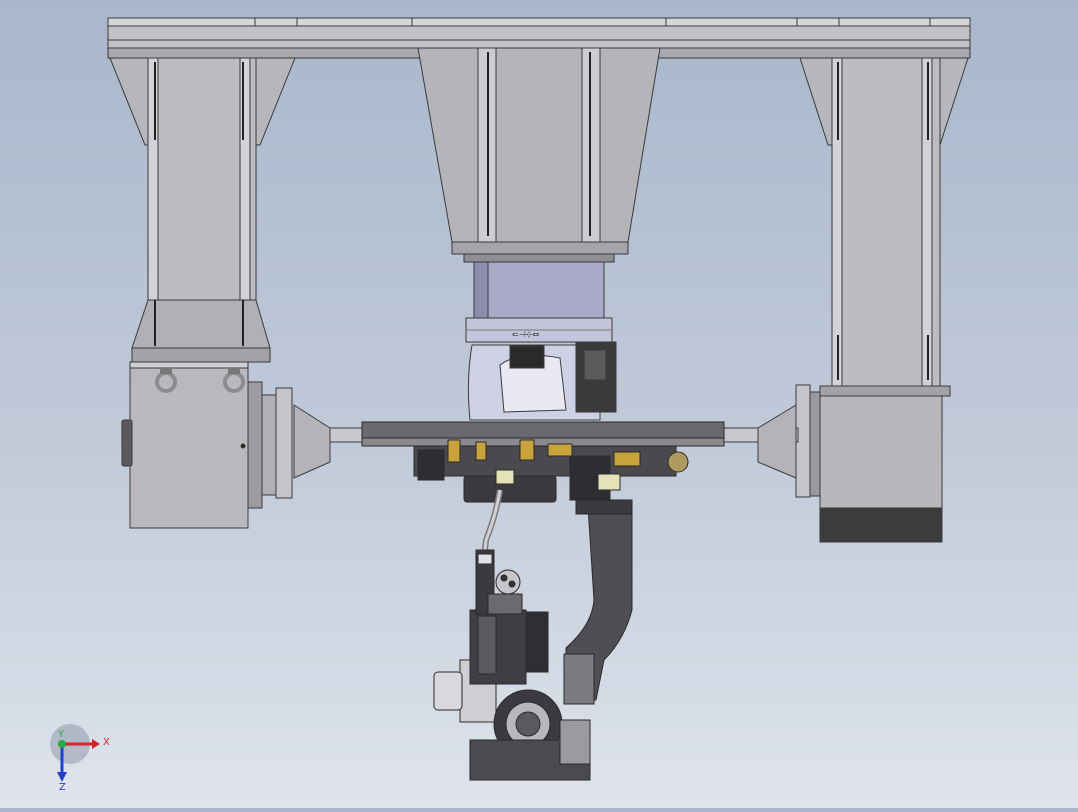 Image resolution: width=1078 pixels, height=812 pixels. Describe the element at coordinates (533, 640) in the screenshot. I see `robot-arm` at that location.